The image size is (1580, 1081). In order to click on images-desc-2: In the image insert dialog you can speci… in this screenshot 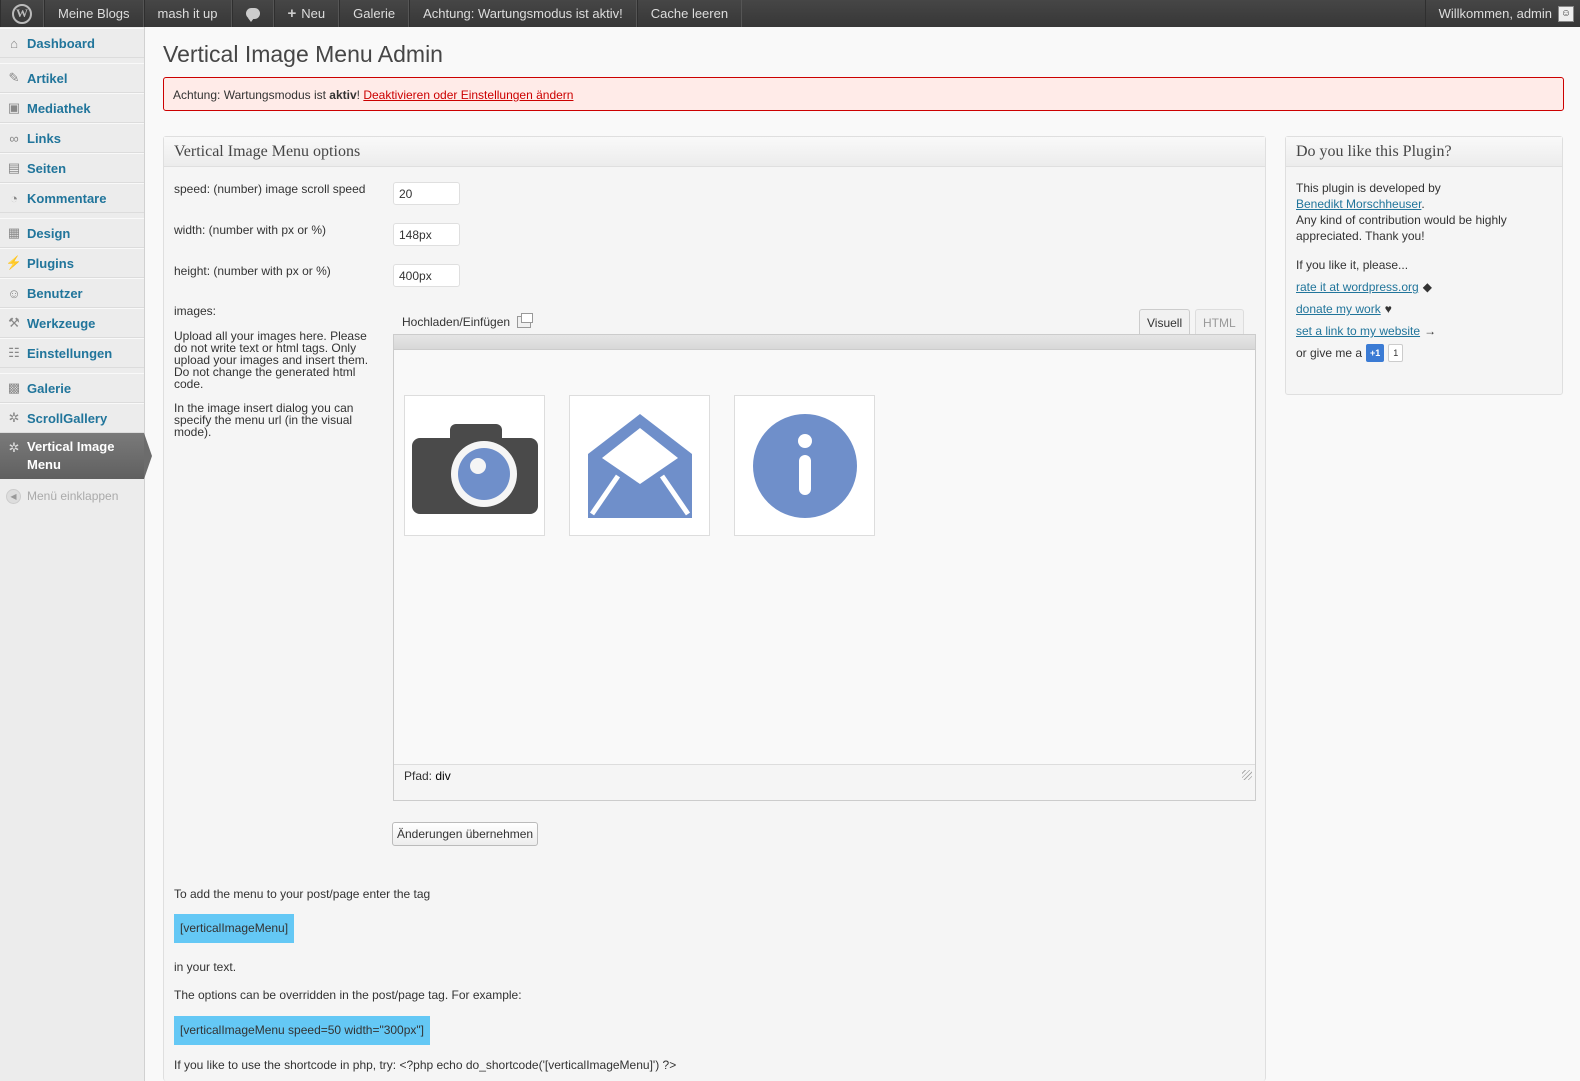, I will do `click(264, 420)`.